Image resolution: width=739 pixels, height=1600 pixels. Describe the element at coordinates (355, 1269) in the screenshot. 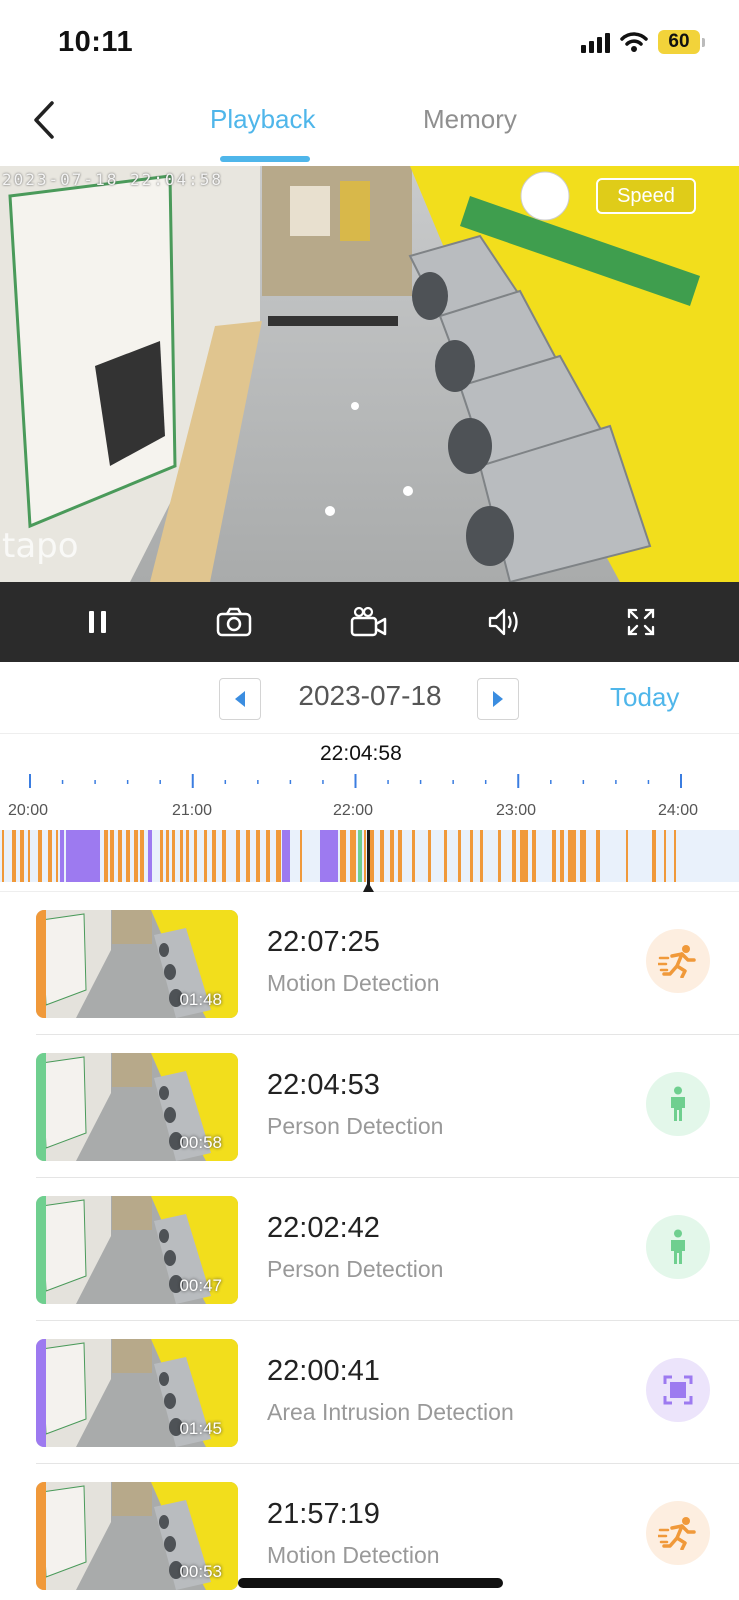

I see `recording-event-type: Person Detection` at that location.